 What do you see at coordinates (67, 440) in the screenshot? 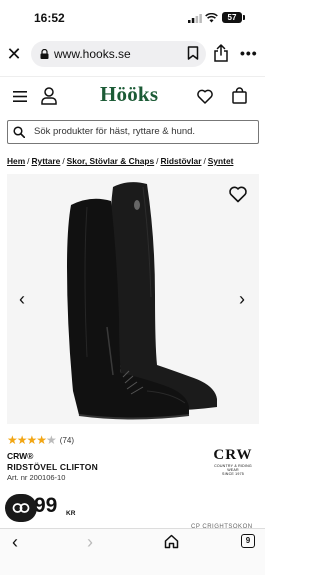
I see `rating-count: (74)` at bounding box center [67, 440].